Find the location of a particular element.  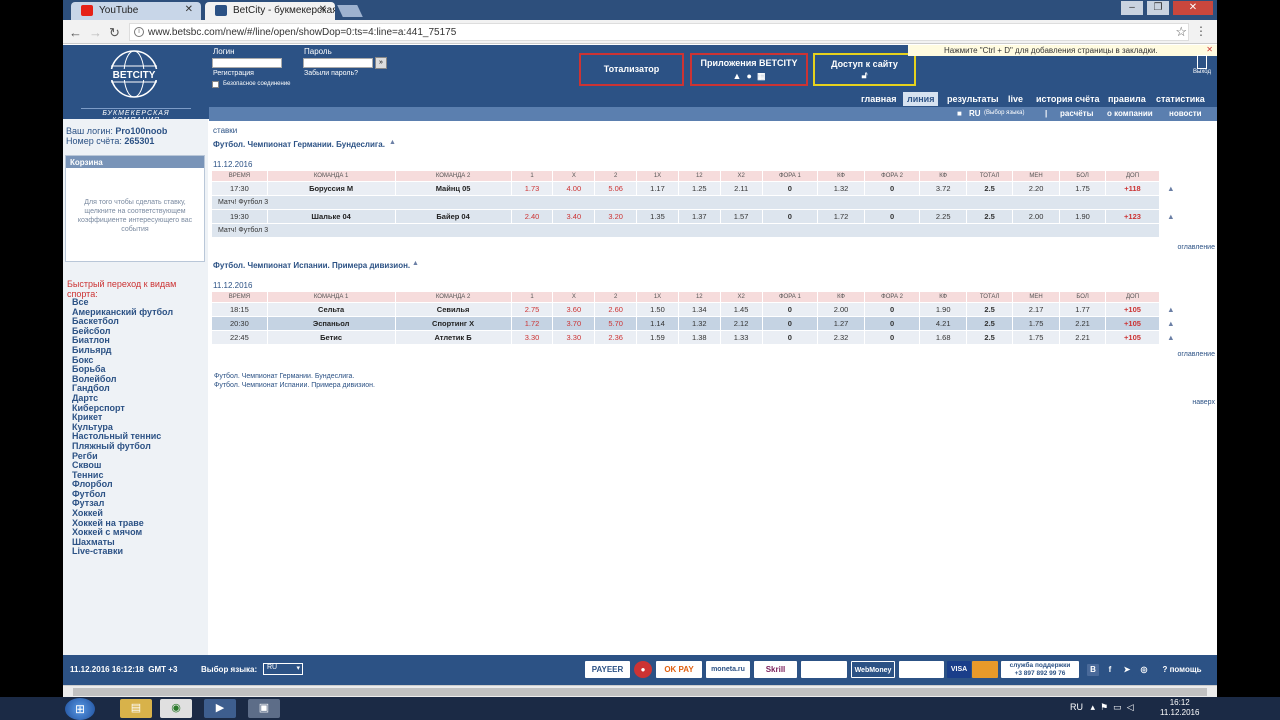

maximize-button: ❐ is located at coordinates (1158, 8).